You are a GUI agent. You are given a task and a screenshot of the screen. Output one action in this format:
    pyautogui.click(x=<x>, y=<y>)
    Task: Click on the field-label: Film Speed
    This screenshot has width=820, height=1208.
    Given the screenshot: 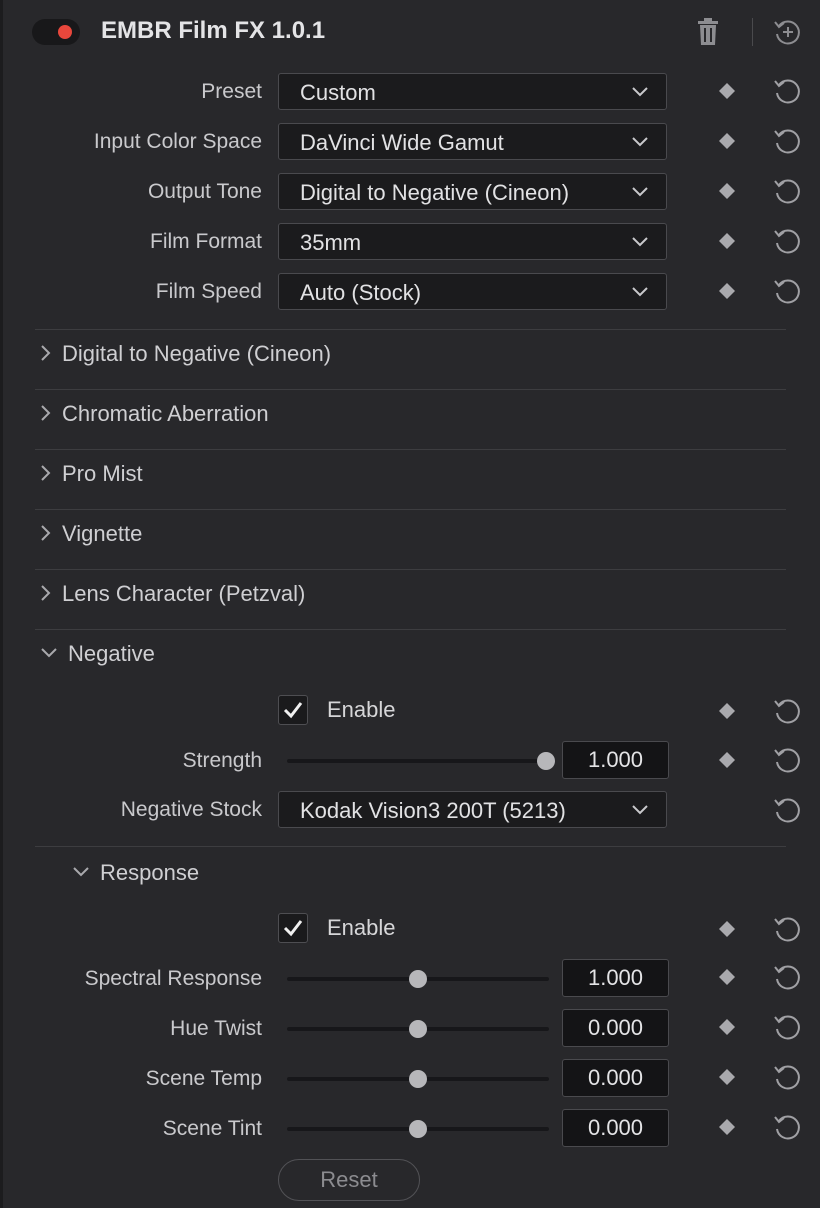 What is the action you would take?
    pyautogui.click(x=208, y=291)
    